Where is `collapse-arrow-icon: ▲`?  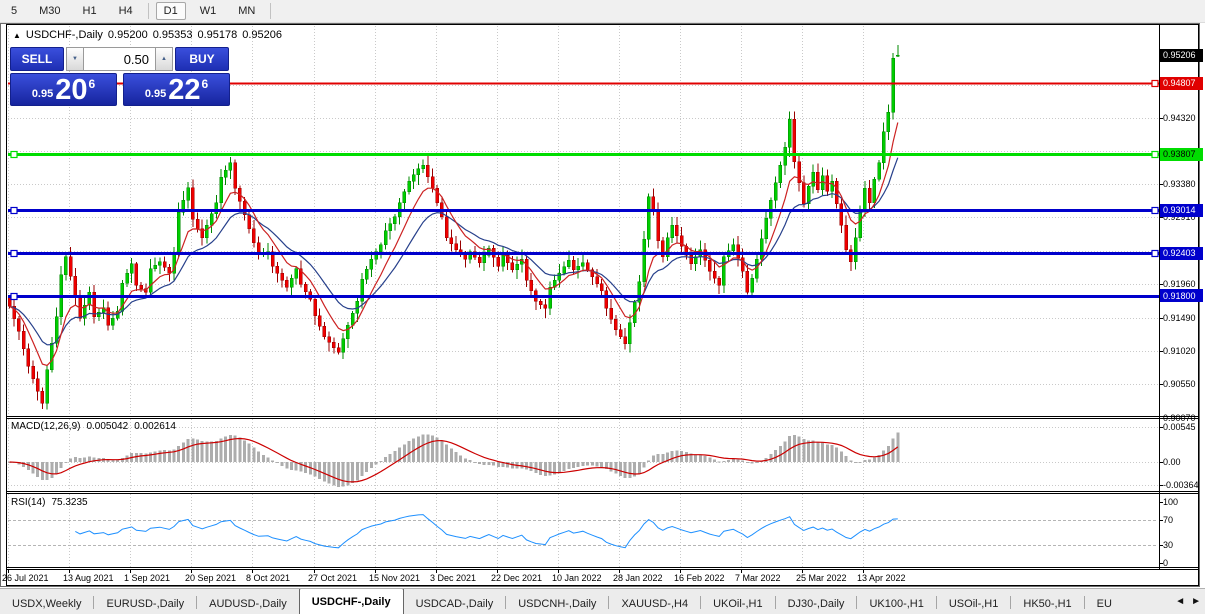
collapse-arrow-icon: ▲ is located at coordinates (17, 35).